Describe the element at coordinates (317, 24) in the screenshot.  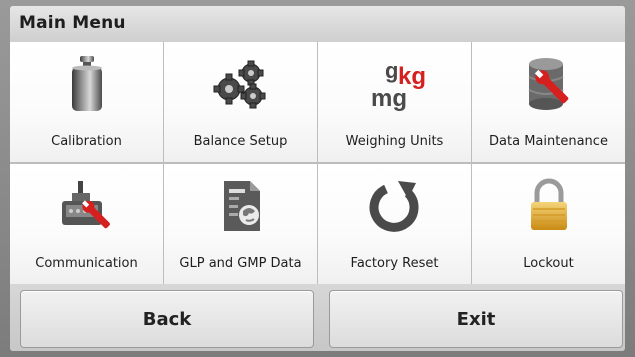
I see `header-bar: Main Menu` at that location.